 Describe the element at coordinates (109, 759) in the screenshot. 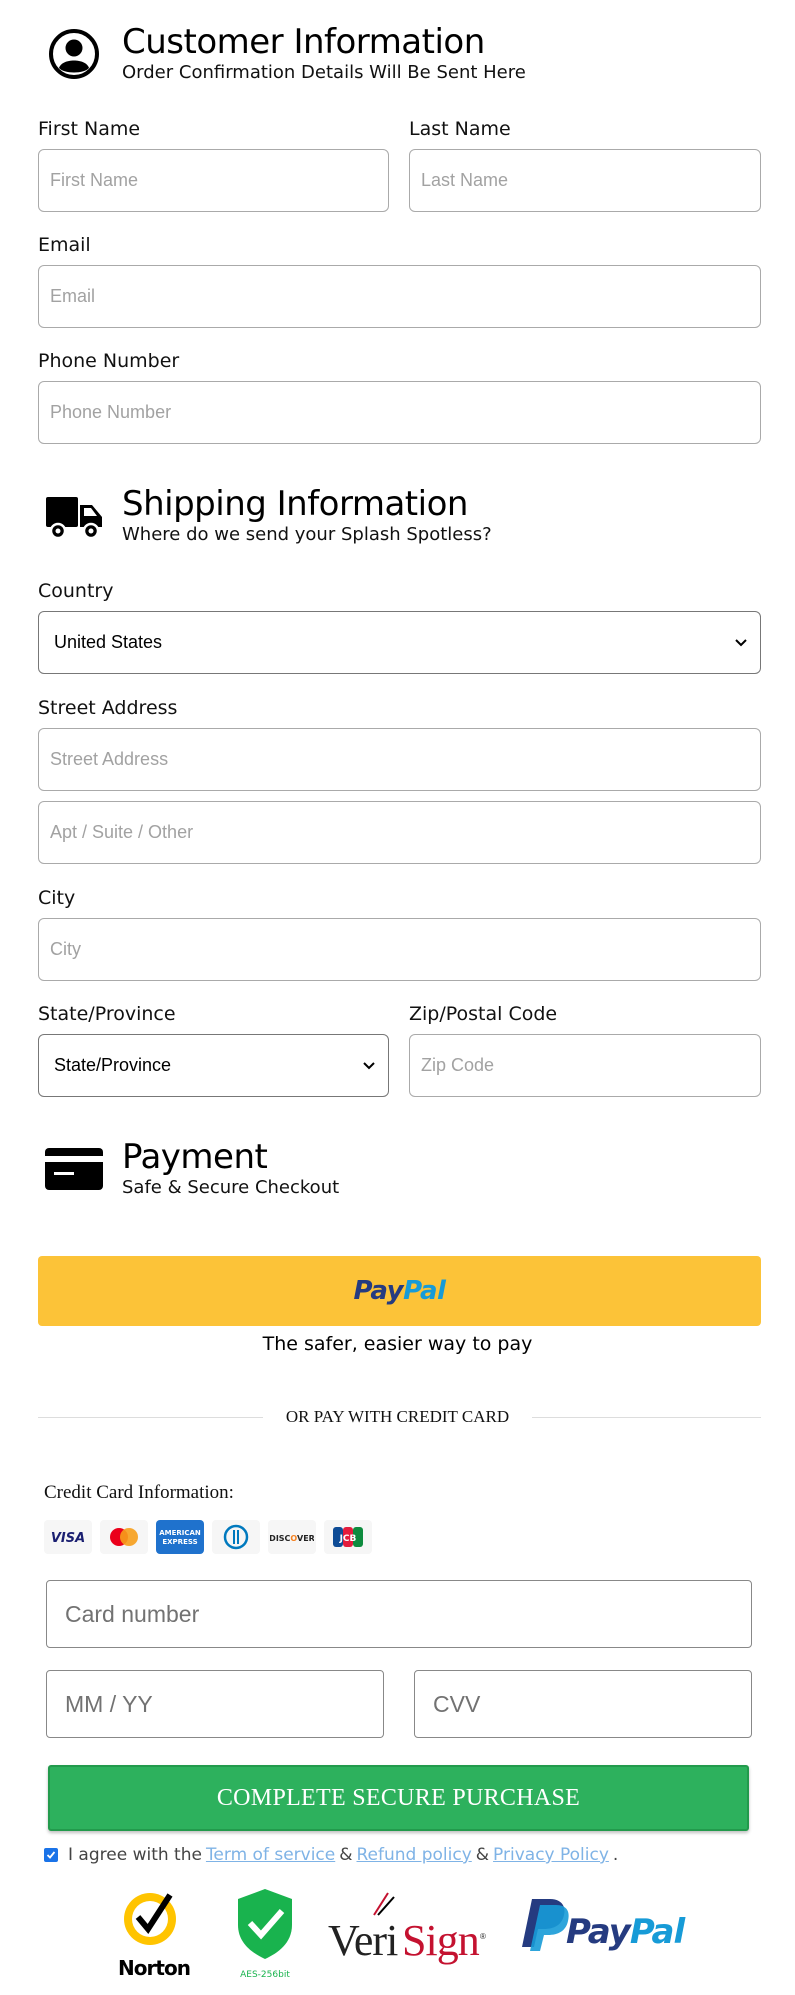

I see `street-placeholder: Street Address` at that location.